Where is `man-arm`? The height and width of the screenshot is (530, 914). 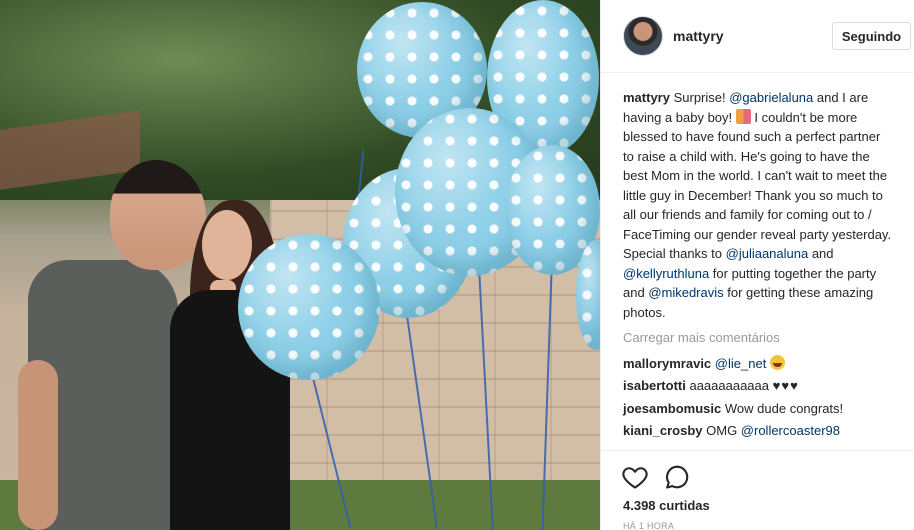 man-arm is located at coordinates (38, 445).